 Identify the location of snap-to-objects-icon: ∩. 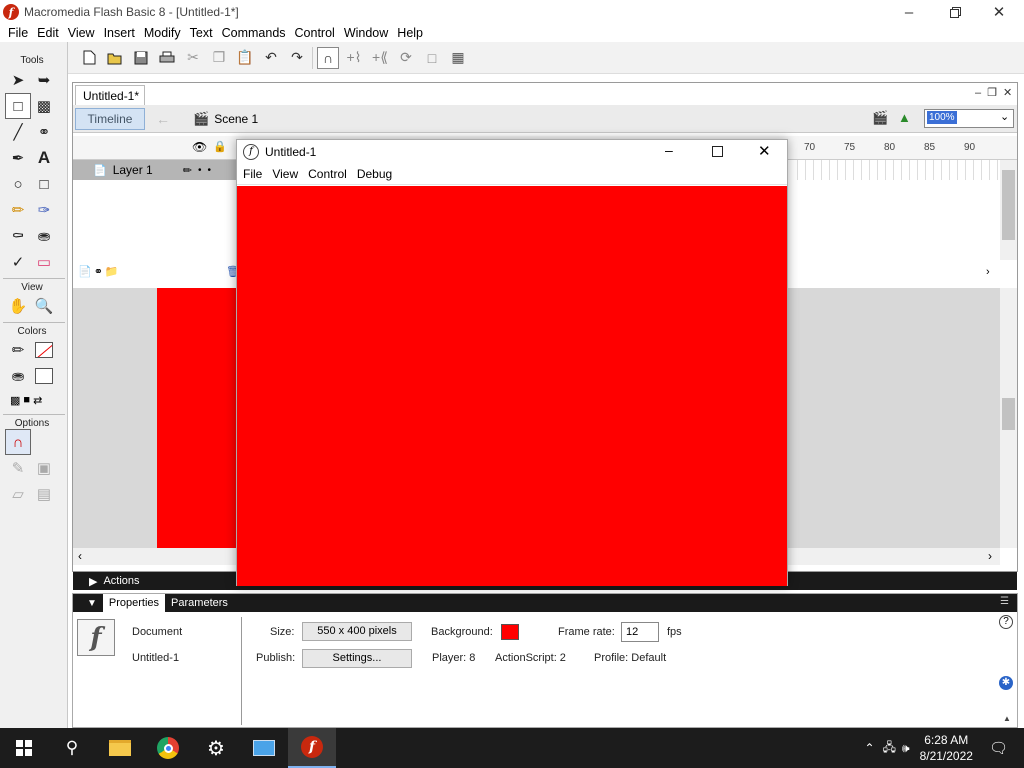
(18, 442).